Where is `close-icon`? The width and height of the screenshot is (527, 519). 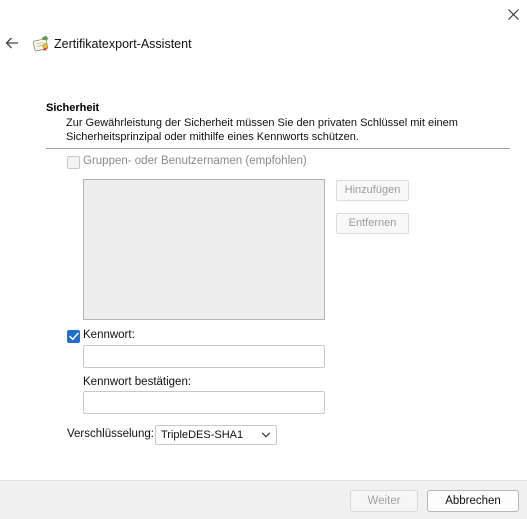 close-icon is located at coordinates (513, 14).